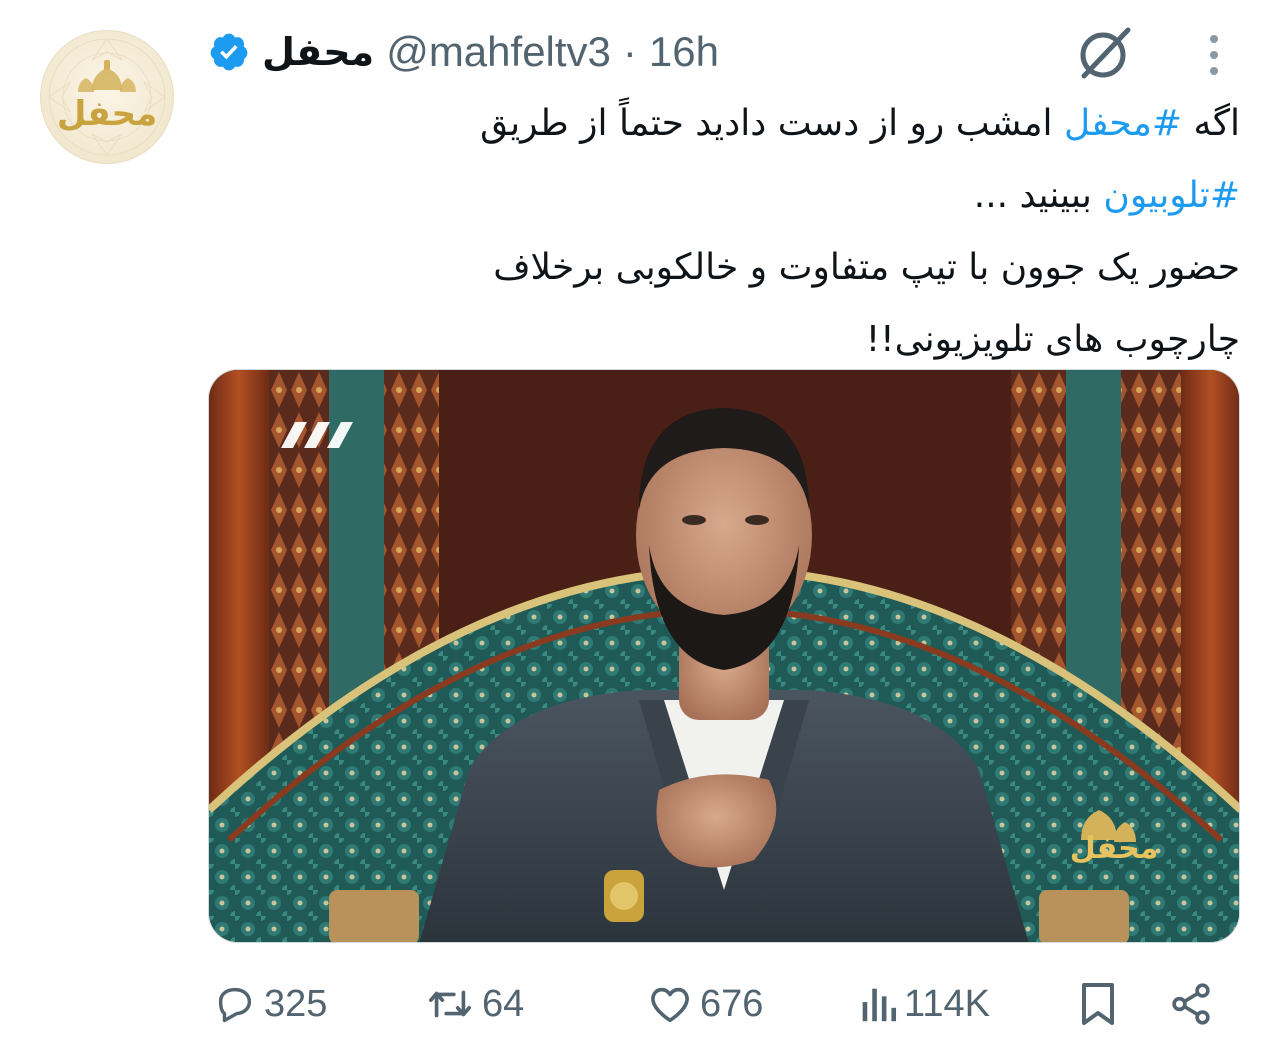 The image size is (1280, 1057). Describe the element at coordinates (684, 52) in the screenshot. I see `timestamp: 16h` at that location.